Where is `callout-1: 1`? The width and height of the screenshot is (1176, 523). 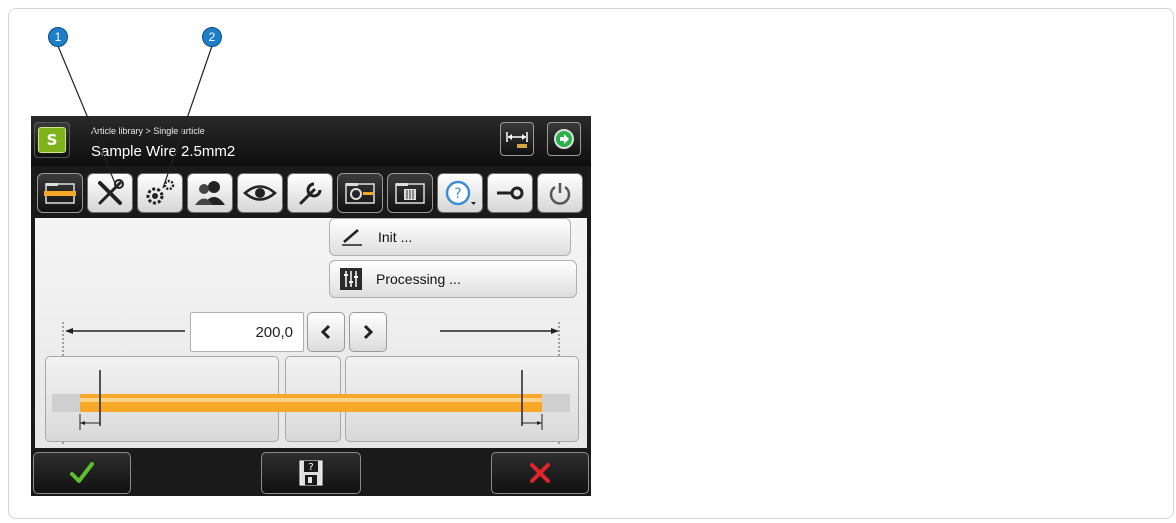
callout-1: 1 is located at coordinates (58, 37).